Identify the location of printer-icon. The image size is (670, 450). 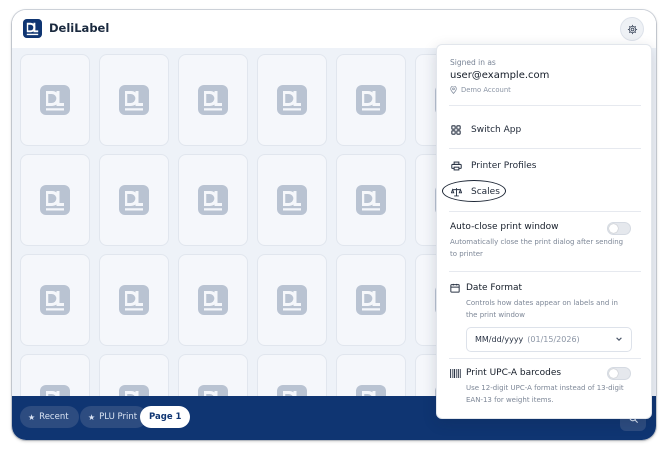
(456, 166).